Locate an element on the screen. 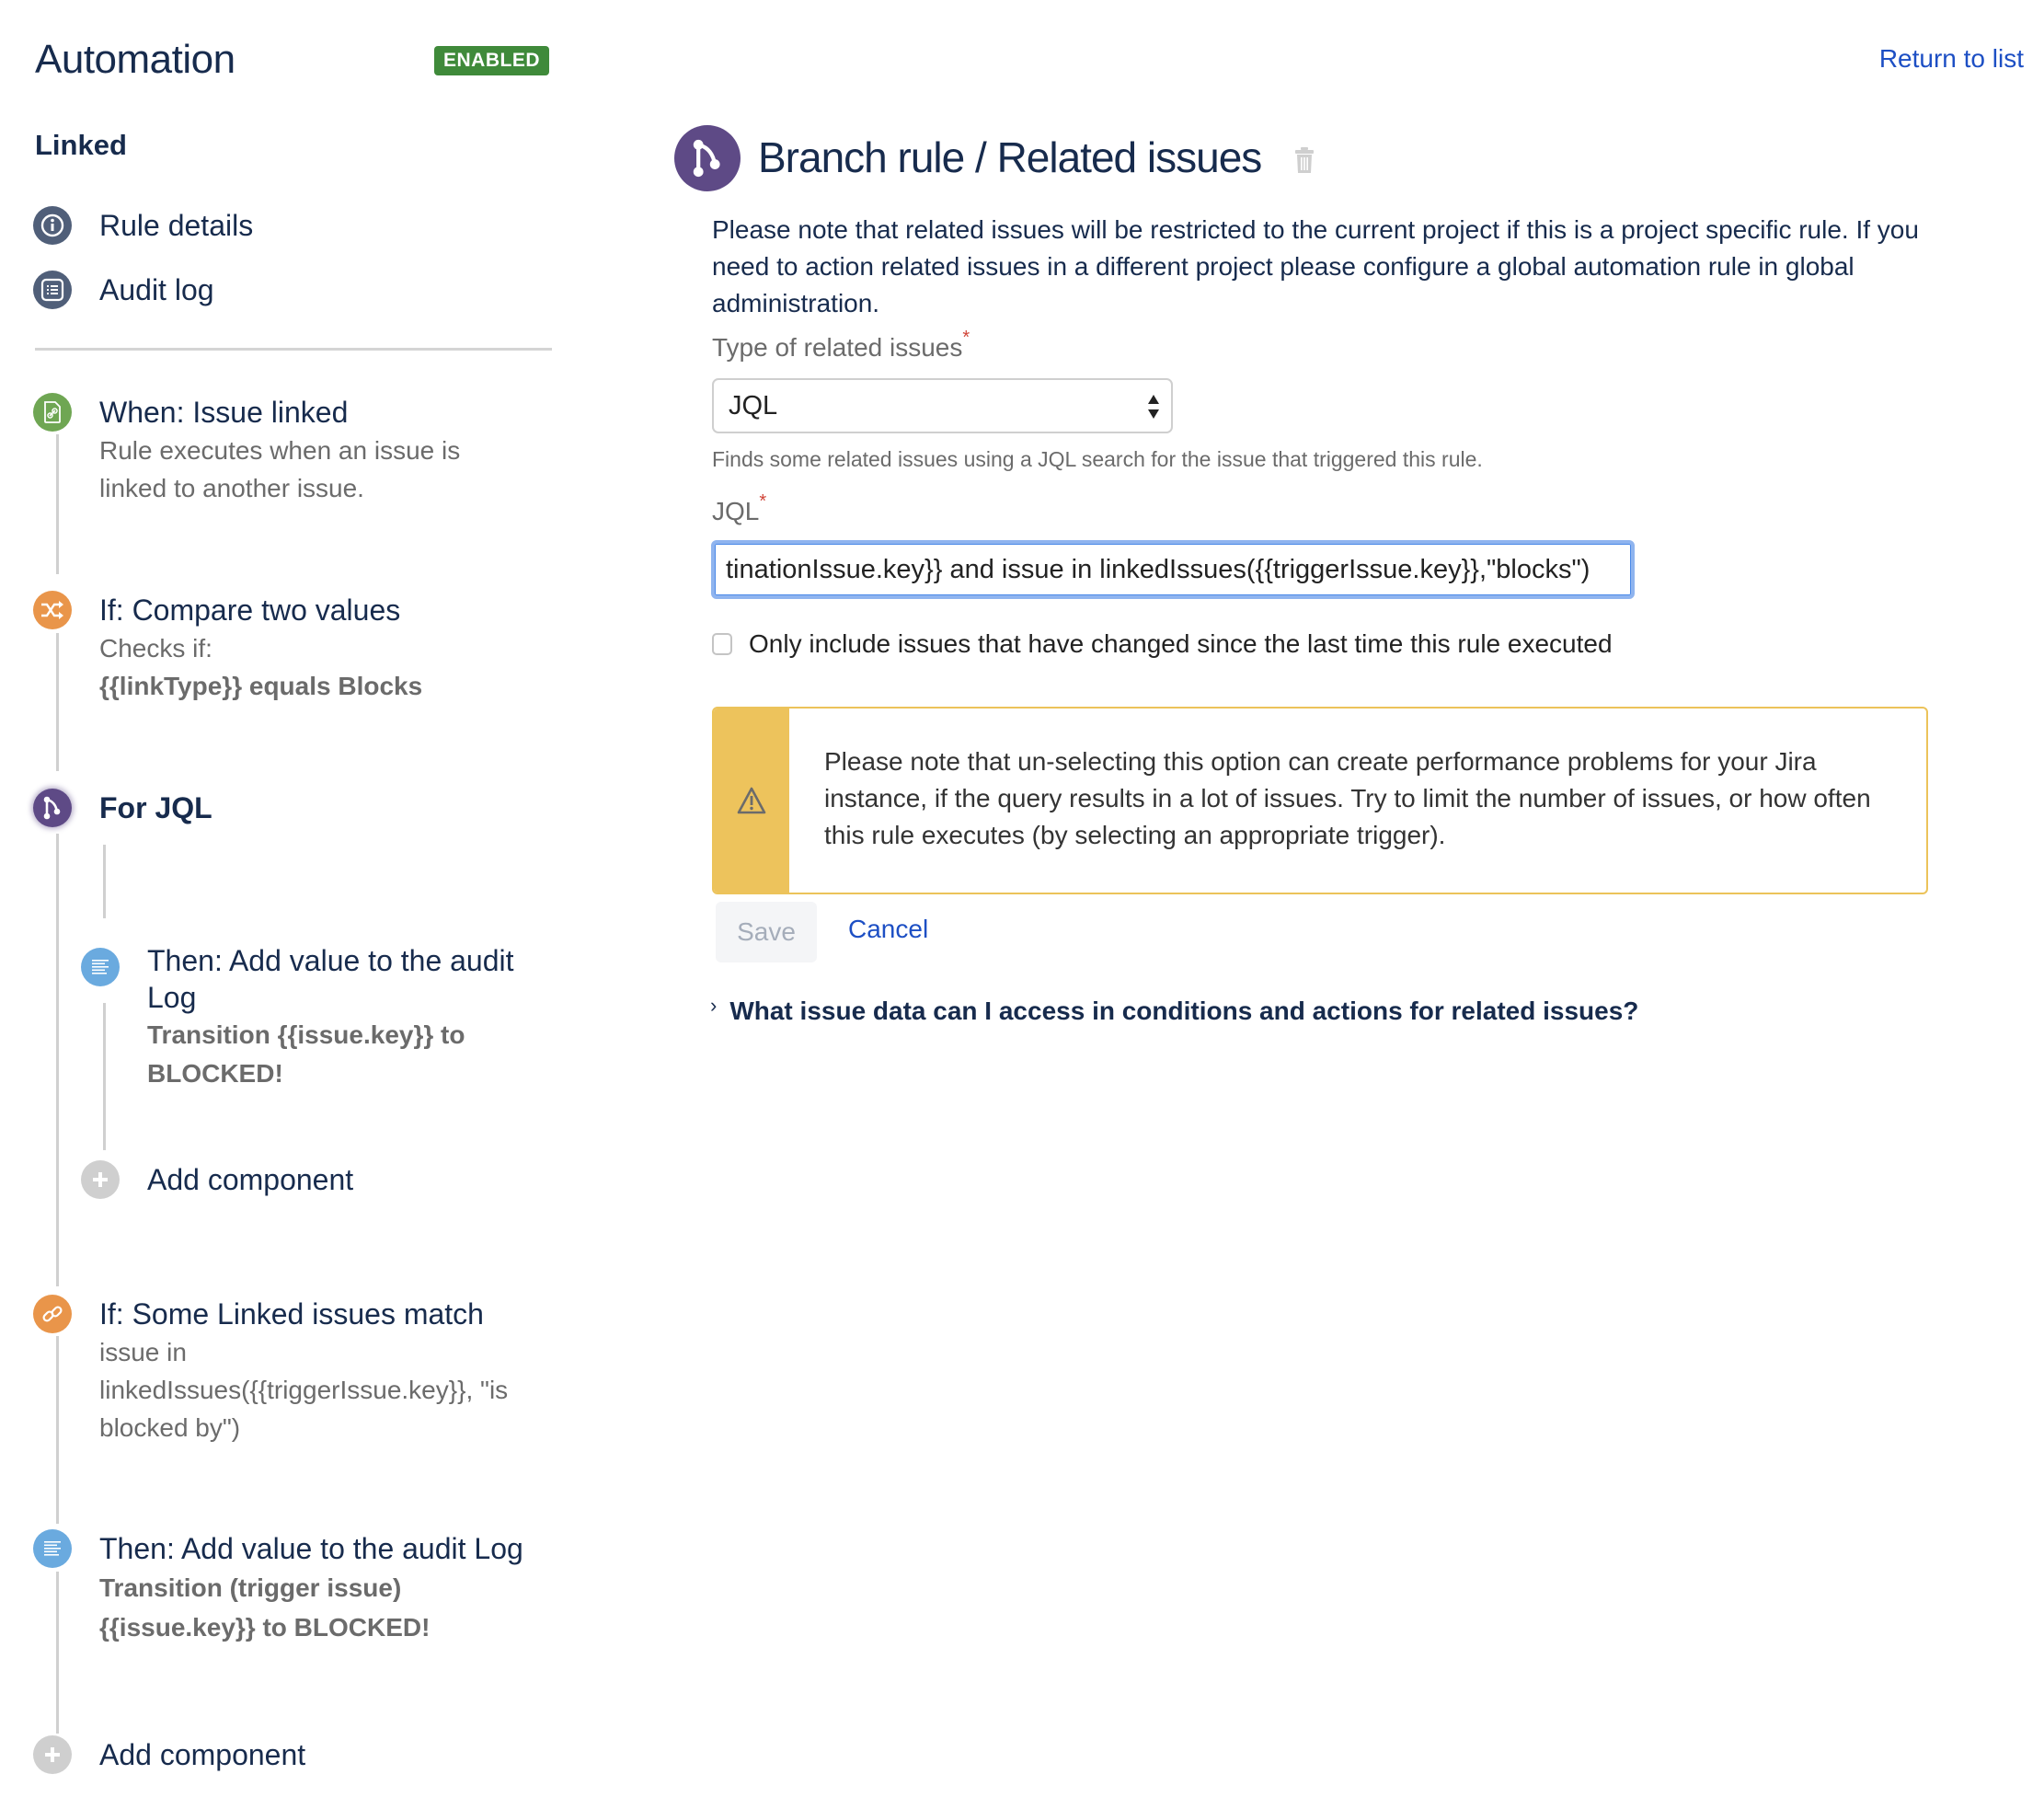 Image resolution: width=2044 pixels, height=1809 pixels. issue-linked-icon is located at coordinates (52, 412).